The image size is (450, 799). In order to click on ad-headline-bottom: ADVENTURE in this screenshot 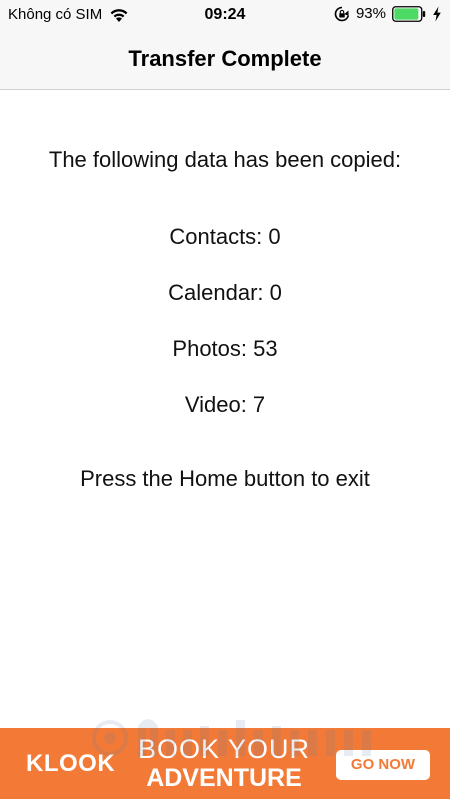, I will do `click(224, 778)`.